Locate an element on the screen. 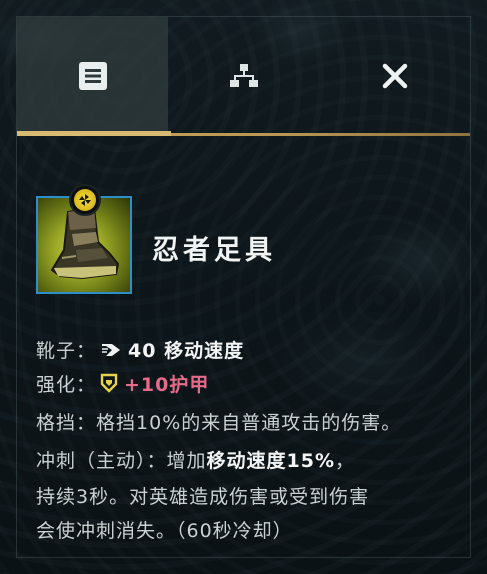 The width and height of the screenshot is (487, 574). boots-value: 40 移动速度 is located at coordinates (186, 351).